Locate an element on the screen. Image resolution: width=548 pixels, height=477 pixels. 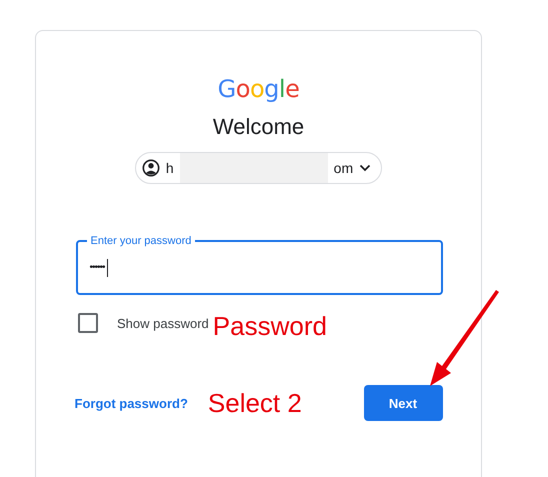
checkbox-label: Show password is located at coordinates (163, 323).